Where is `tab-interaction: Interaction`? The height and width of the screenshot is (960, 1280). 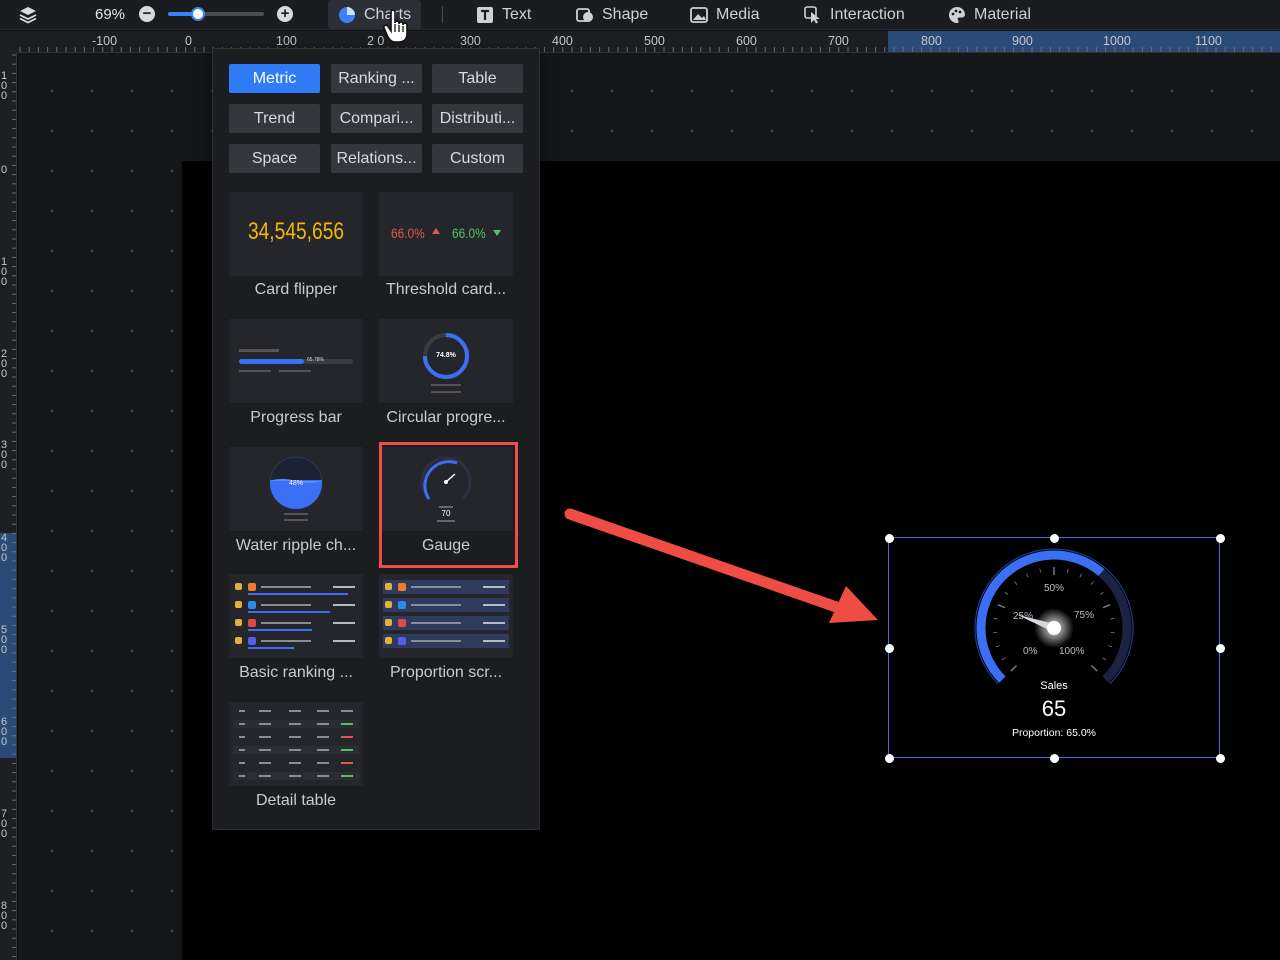
tab-interaction: Interaction is located at coordinates (854, 14).